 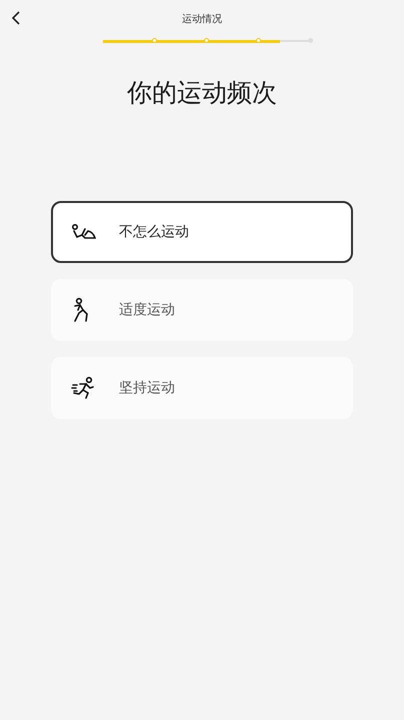 What do you see at coordinates (147, 309) in the screenshot?
I see `option-label: 适度运动` at bounding box center [147, 309].